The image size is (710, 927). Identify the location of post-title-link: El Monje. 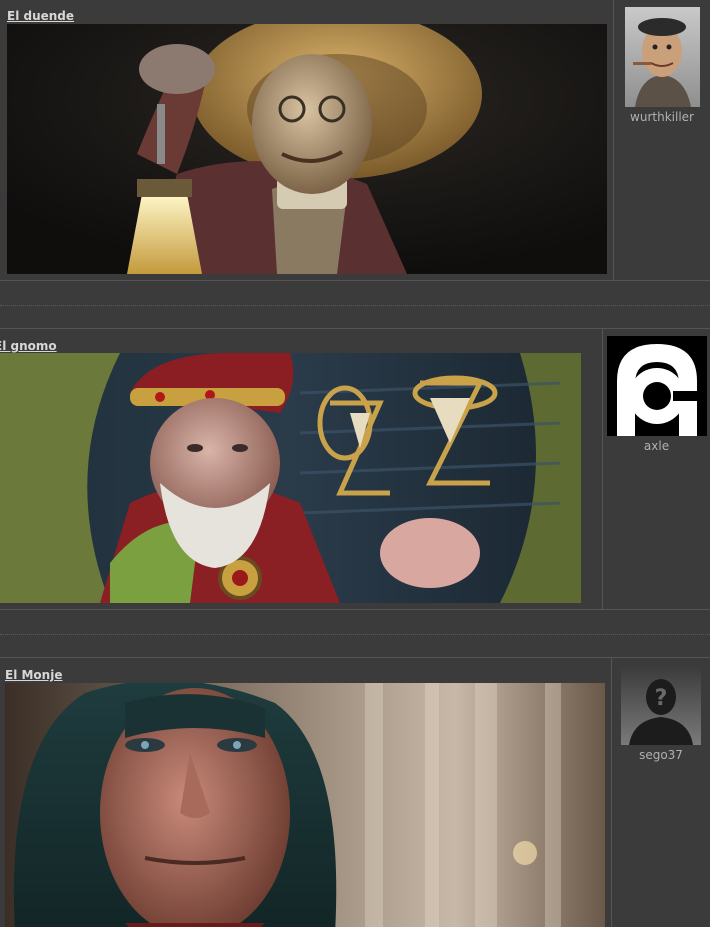
(33, 675).